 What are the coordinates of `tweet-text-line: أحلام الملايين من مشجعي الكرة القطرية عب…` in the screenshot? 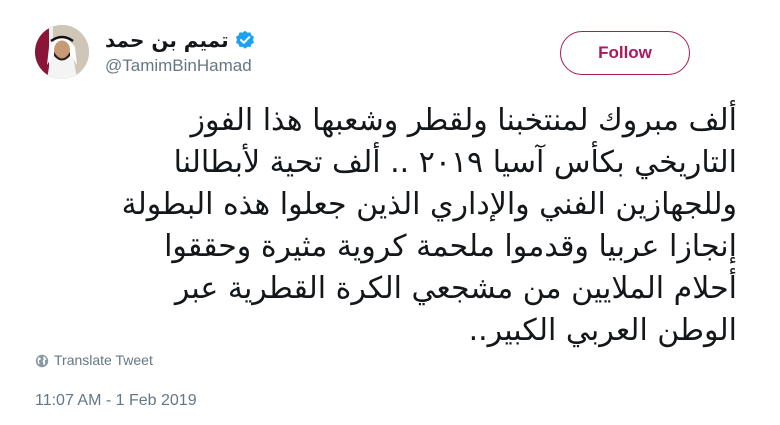 It's located at (455, 288).